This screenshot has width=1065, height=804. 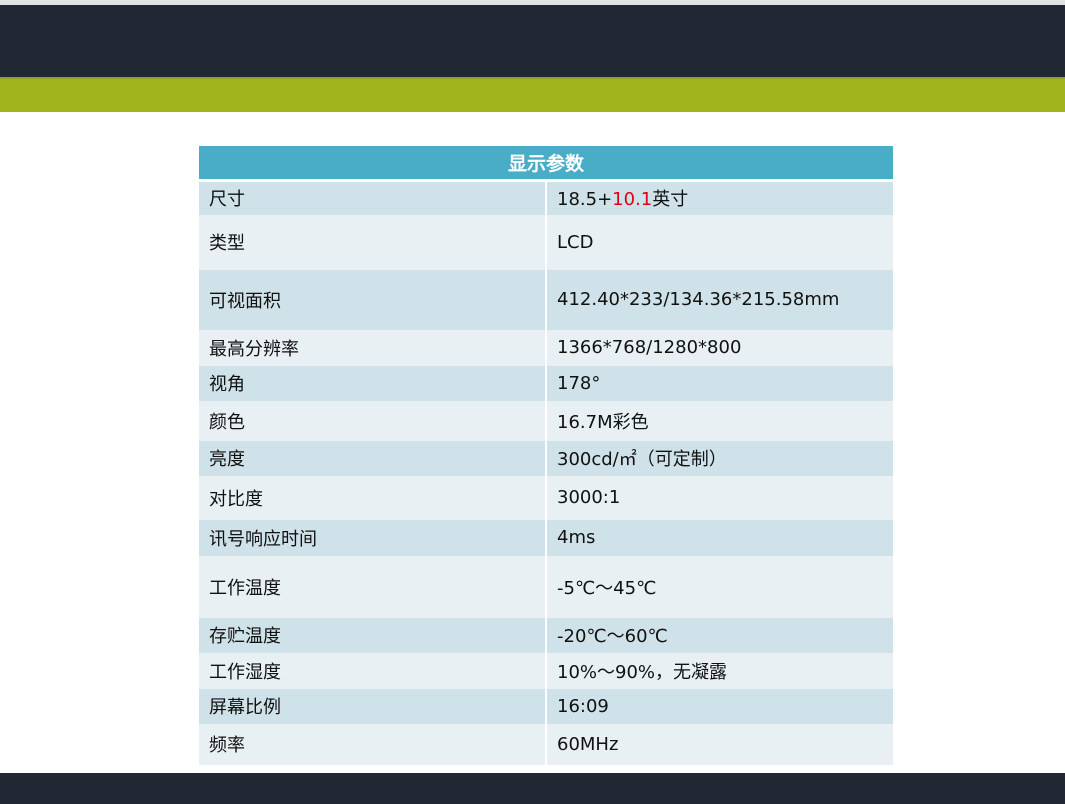 What do you see at coordinates (670, 200) in the screenshot?
I see `value-suffix: 英寸` at bounding box center [670, 200].